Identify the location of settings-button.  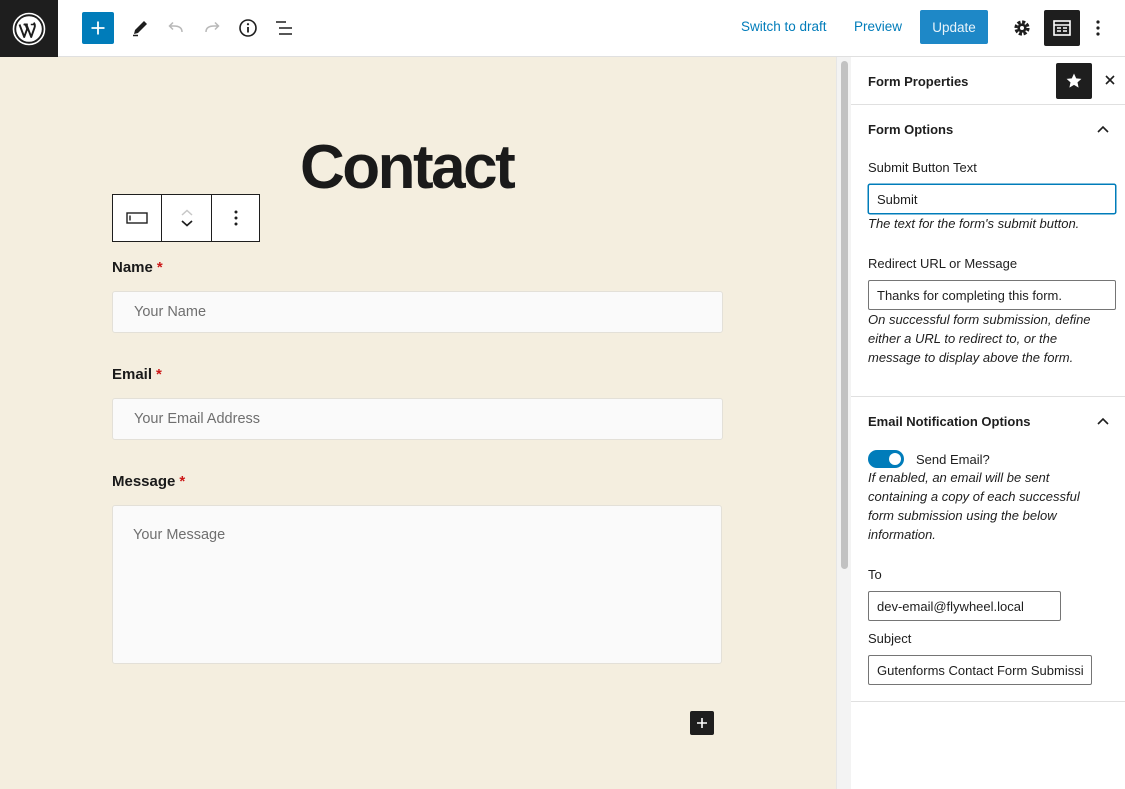
(1022, 28).